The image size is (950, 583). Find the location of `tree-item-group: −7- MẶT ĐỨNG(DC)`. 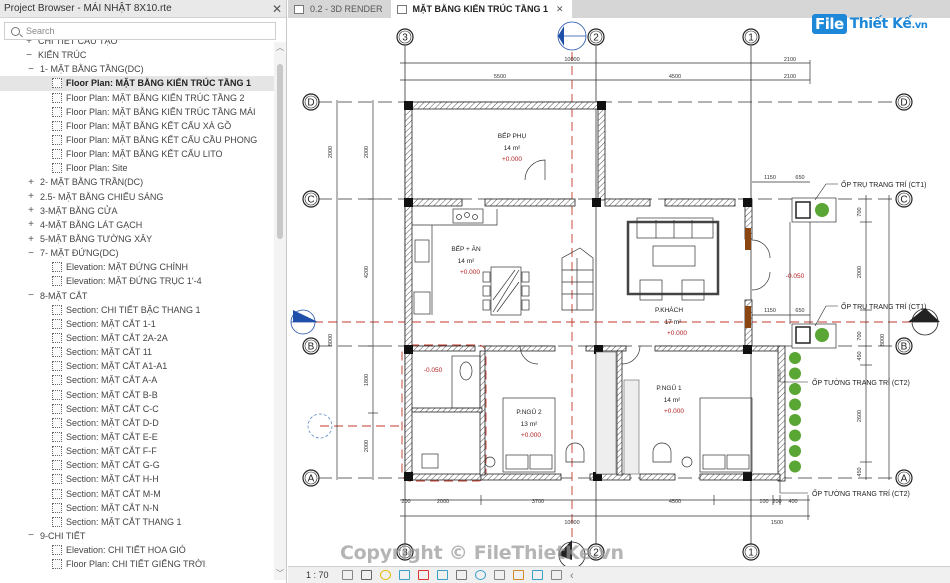

tree-item-group: −7- MẶT ĐỨNG(DC) is located at coordinates (137, 253).